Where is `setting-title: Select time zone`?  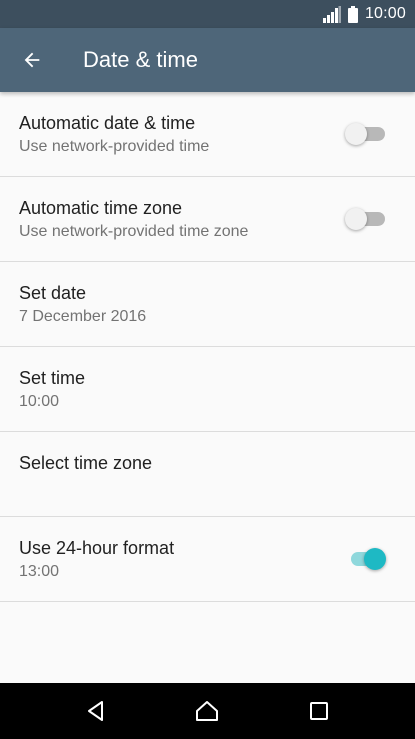 setting-title: Select time zone is located at coordinates (86, 462).